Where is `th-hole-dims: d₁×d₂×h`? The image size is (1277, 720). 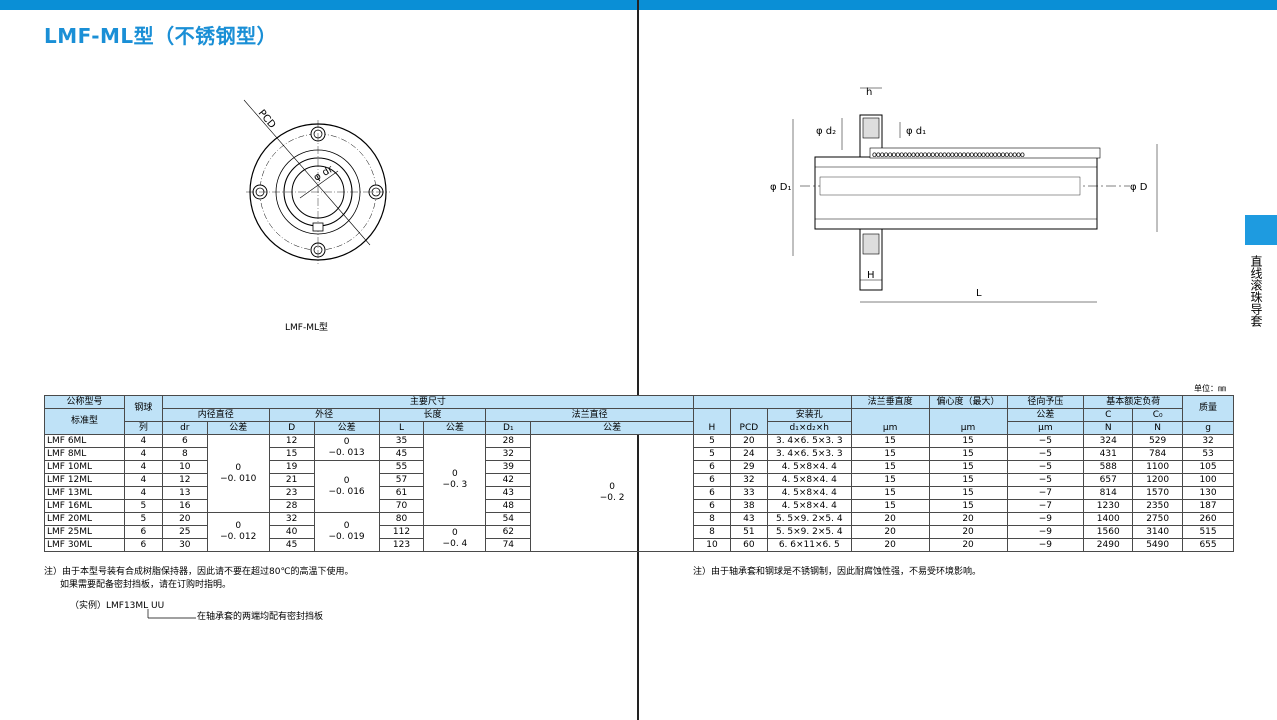
th-hole-dims: d₁×d₂×h is located at coordinates (809, 428).